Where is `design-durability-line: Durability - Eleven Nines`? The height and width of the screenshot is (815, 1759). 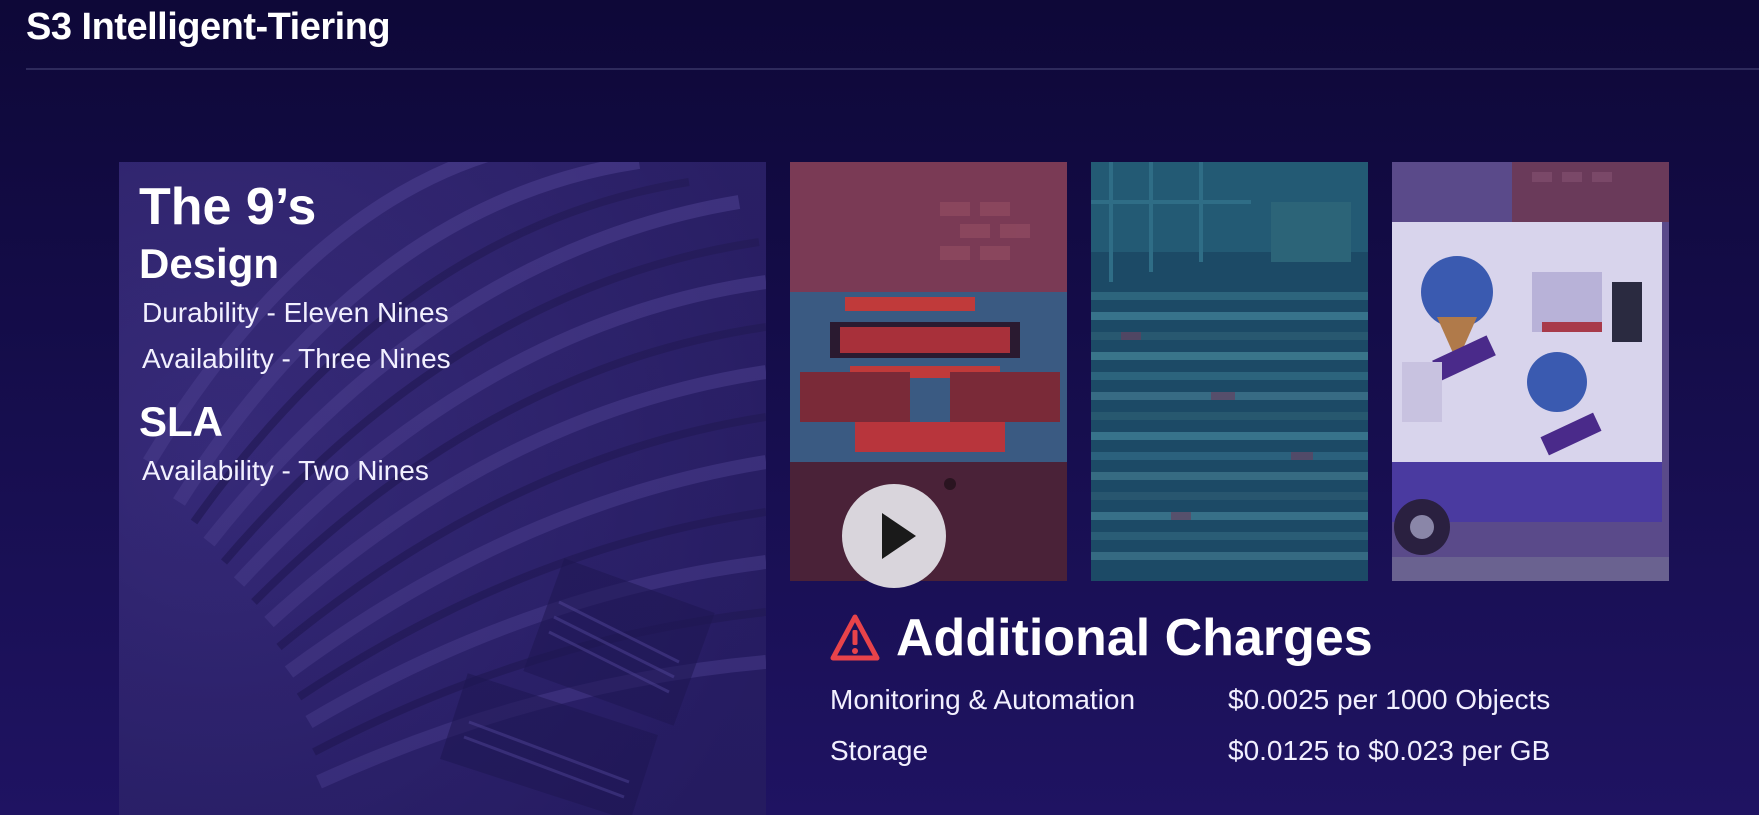 design-durability-line: Durability - Eleven Nines is located at coordinates (295, 312).